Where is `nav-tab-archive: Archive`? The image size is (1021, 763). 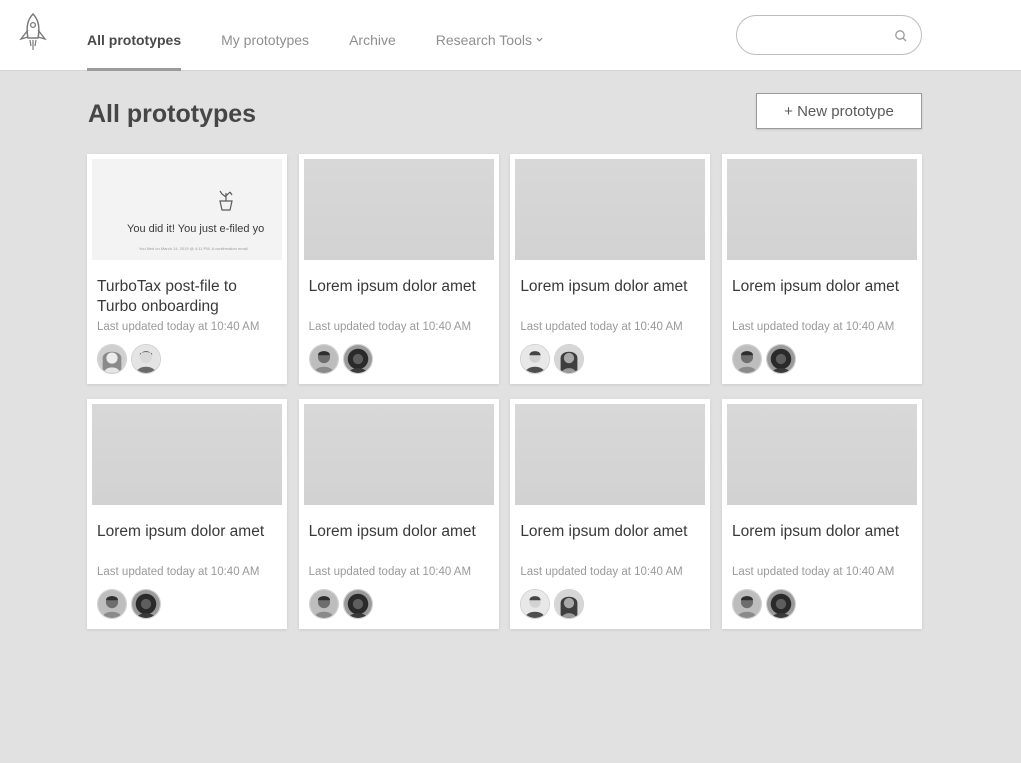
nav-tab-archive: Archive is located at coordinates (372, 35).